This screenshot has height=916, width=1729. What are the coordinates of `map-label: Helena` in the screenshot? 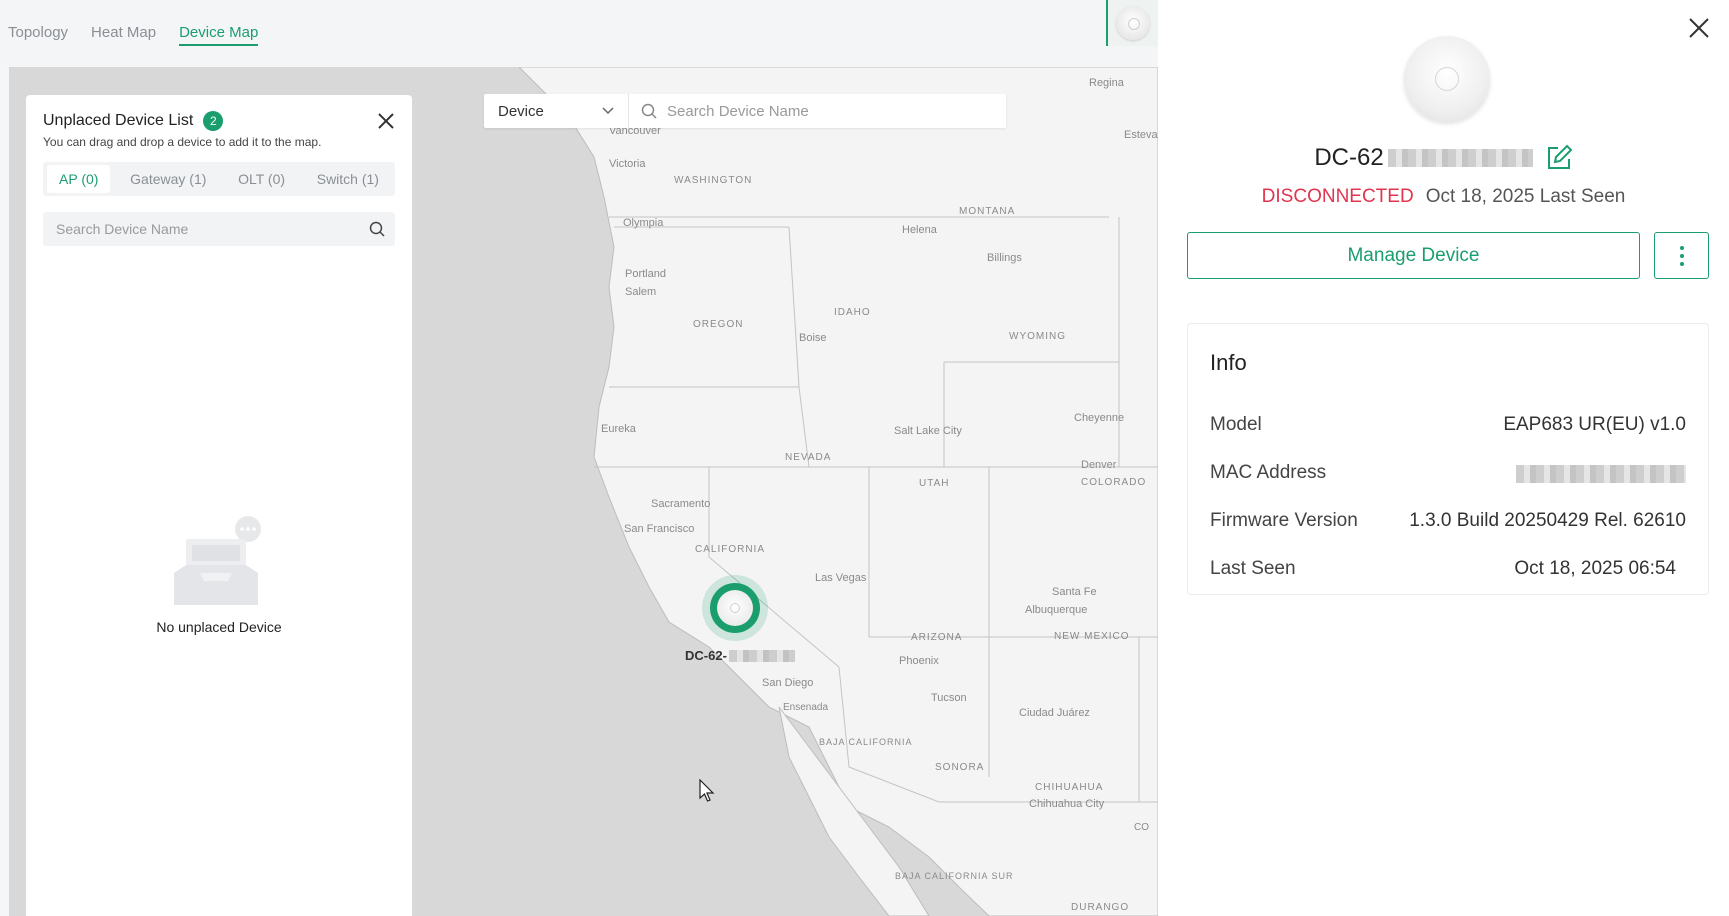 It's located at (920, 230).